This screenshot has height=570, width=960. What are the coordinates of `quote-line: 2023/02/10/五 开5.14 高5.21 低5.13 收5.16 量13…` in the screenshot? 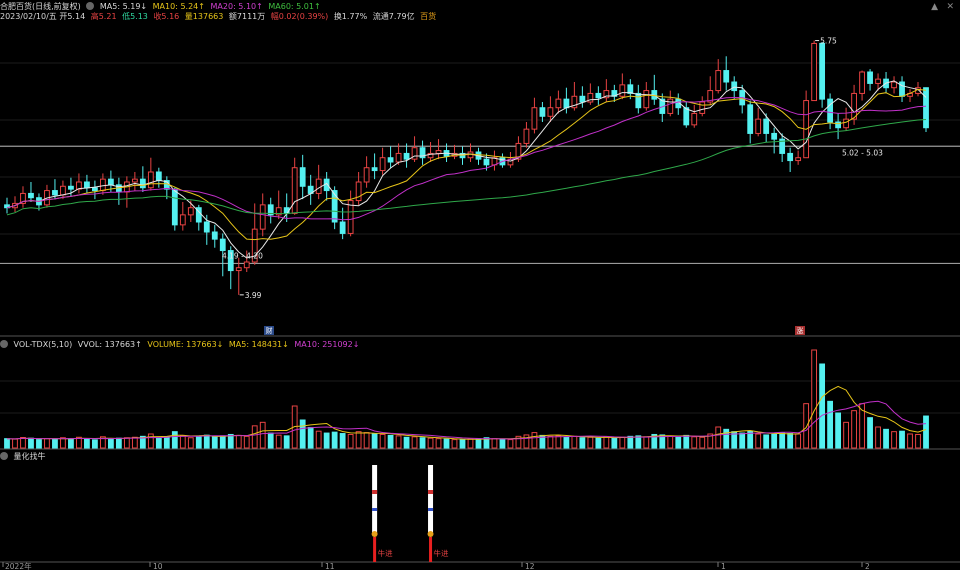 It's located at (219, 16).